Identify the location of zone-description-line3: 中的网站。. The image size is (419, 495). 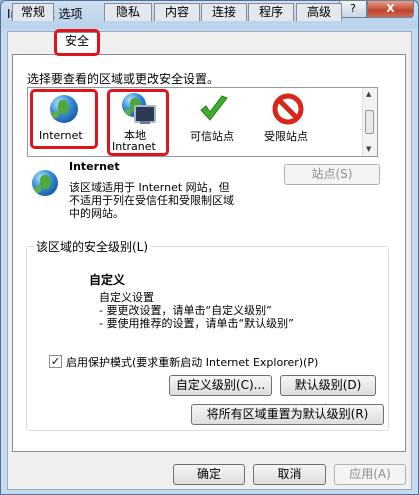
(96, 213).